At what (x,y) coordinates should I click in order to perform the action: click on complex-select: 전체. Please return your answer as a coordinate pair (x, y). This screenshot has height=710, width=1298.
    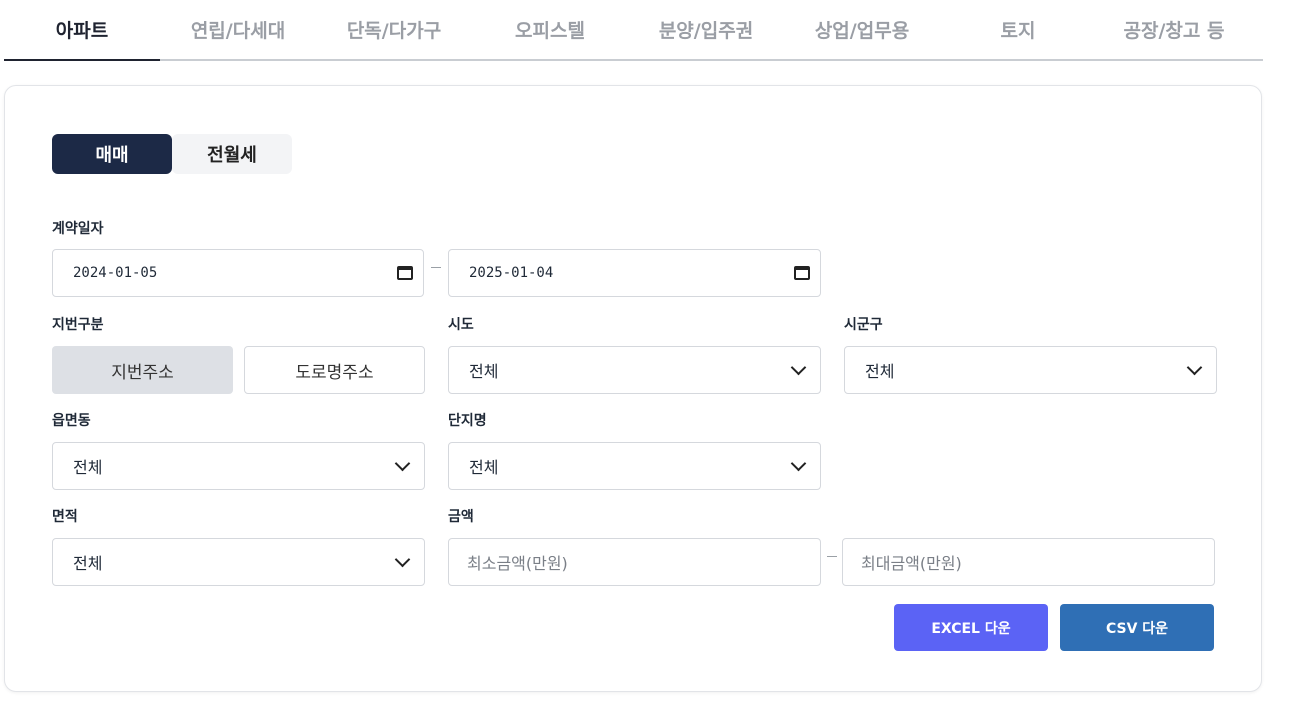
    Looking at the image, I should click on (634, 466).